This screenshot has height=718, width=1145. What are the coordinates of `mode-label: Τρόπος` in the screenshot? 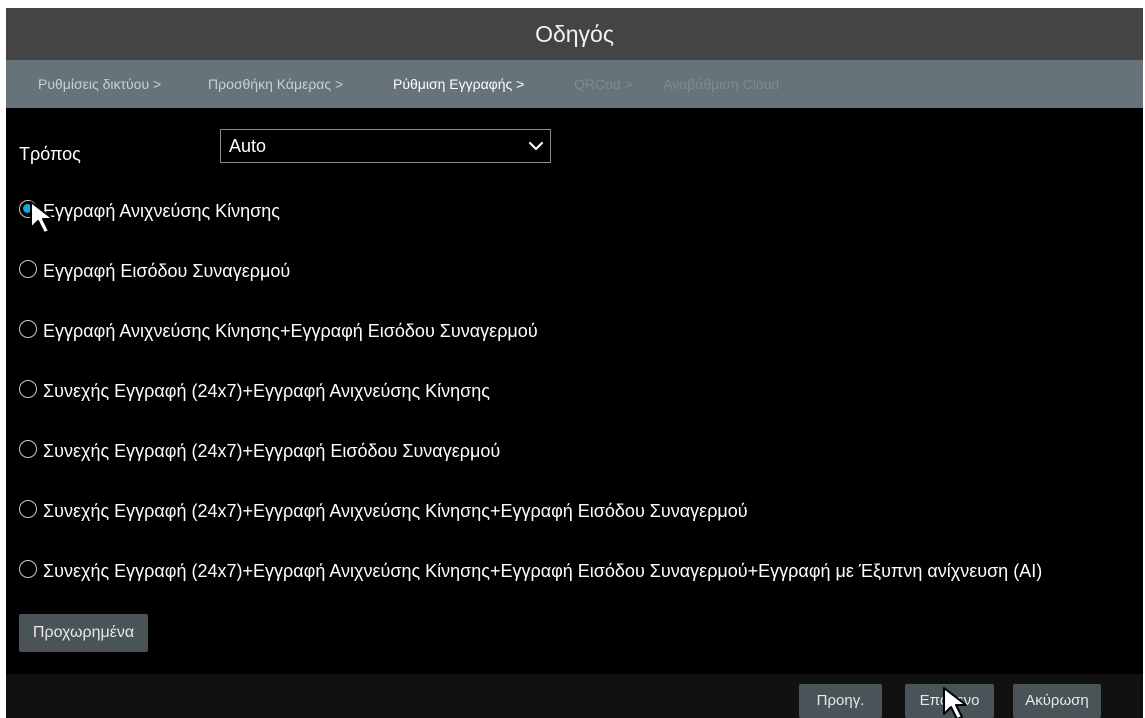 It's located at (50, 154).